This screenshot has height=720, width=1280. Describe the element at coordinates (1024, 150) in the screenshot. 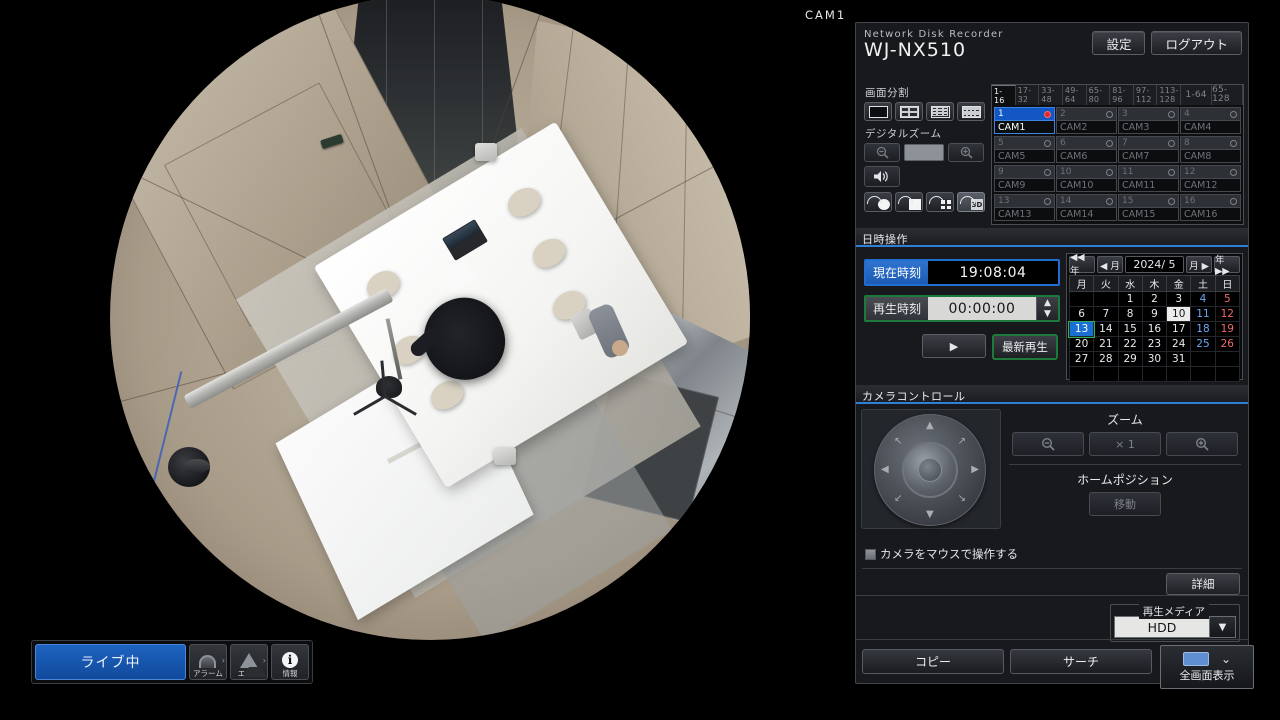

I see `camera-cell-5: 5 CAM5` at that location.